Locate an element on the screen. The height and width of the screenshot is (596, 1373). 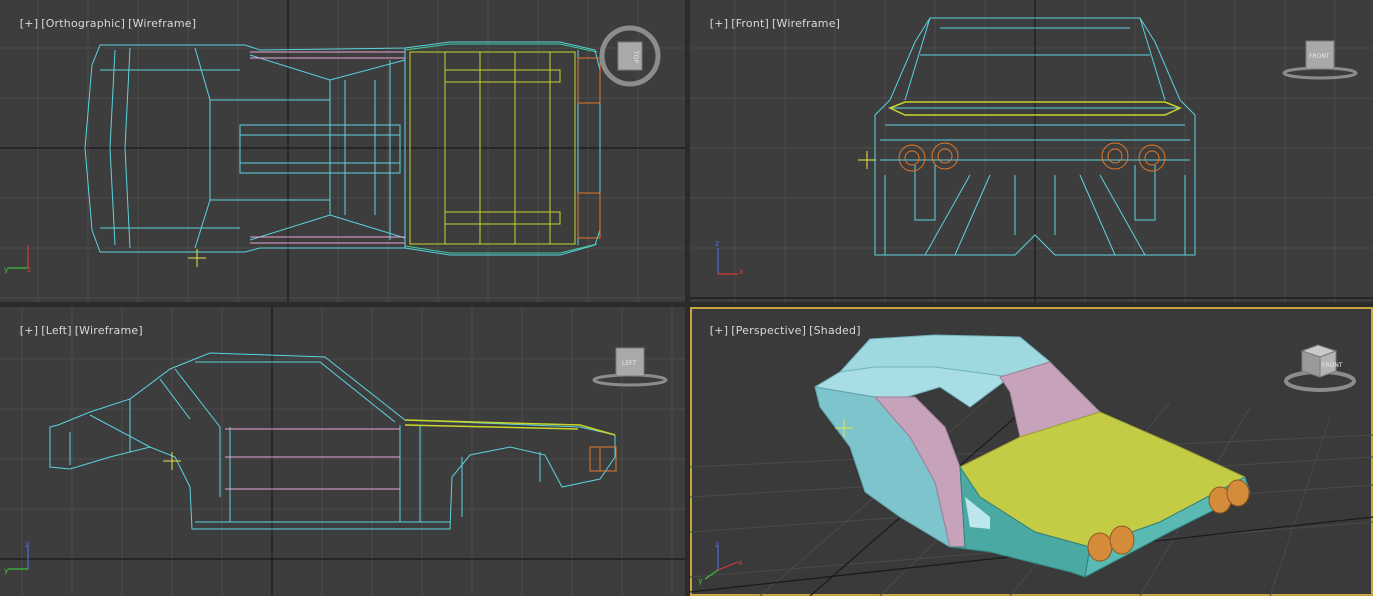
car-shaded-model is located at coordinates (1032, 456).